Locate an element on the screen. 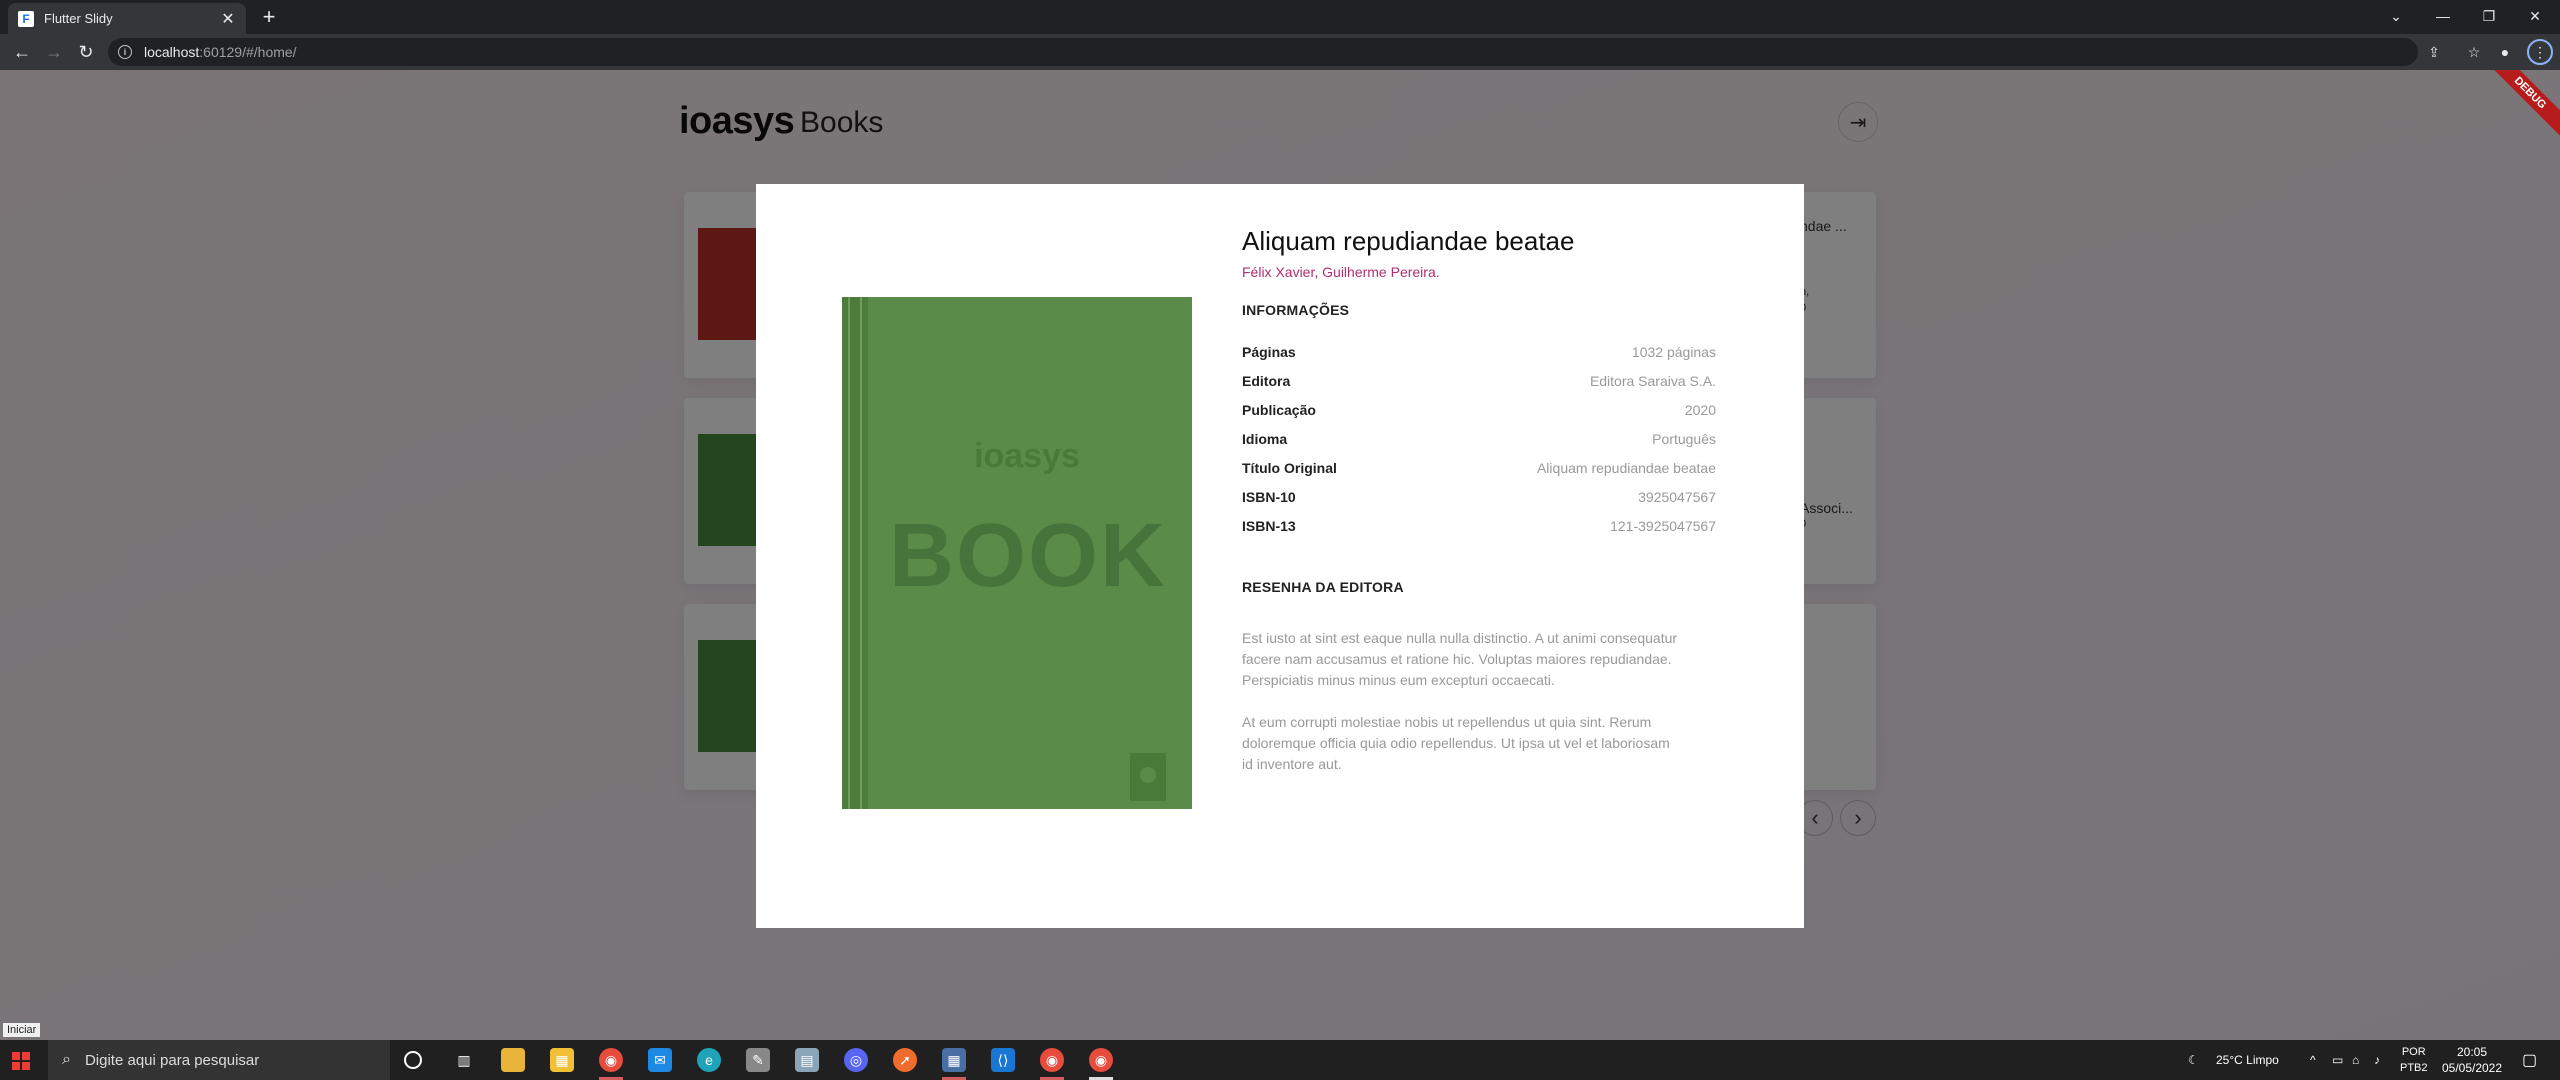 The height and width of the screenshot is (1080, 2560). site-info-icon: i is located at coordinates (125, 52).